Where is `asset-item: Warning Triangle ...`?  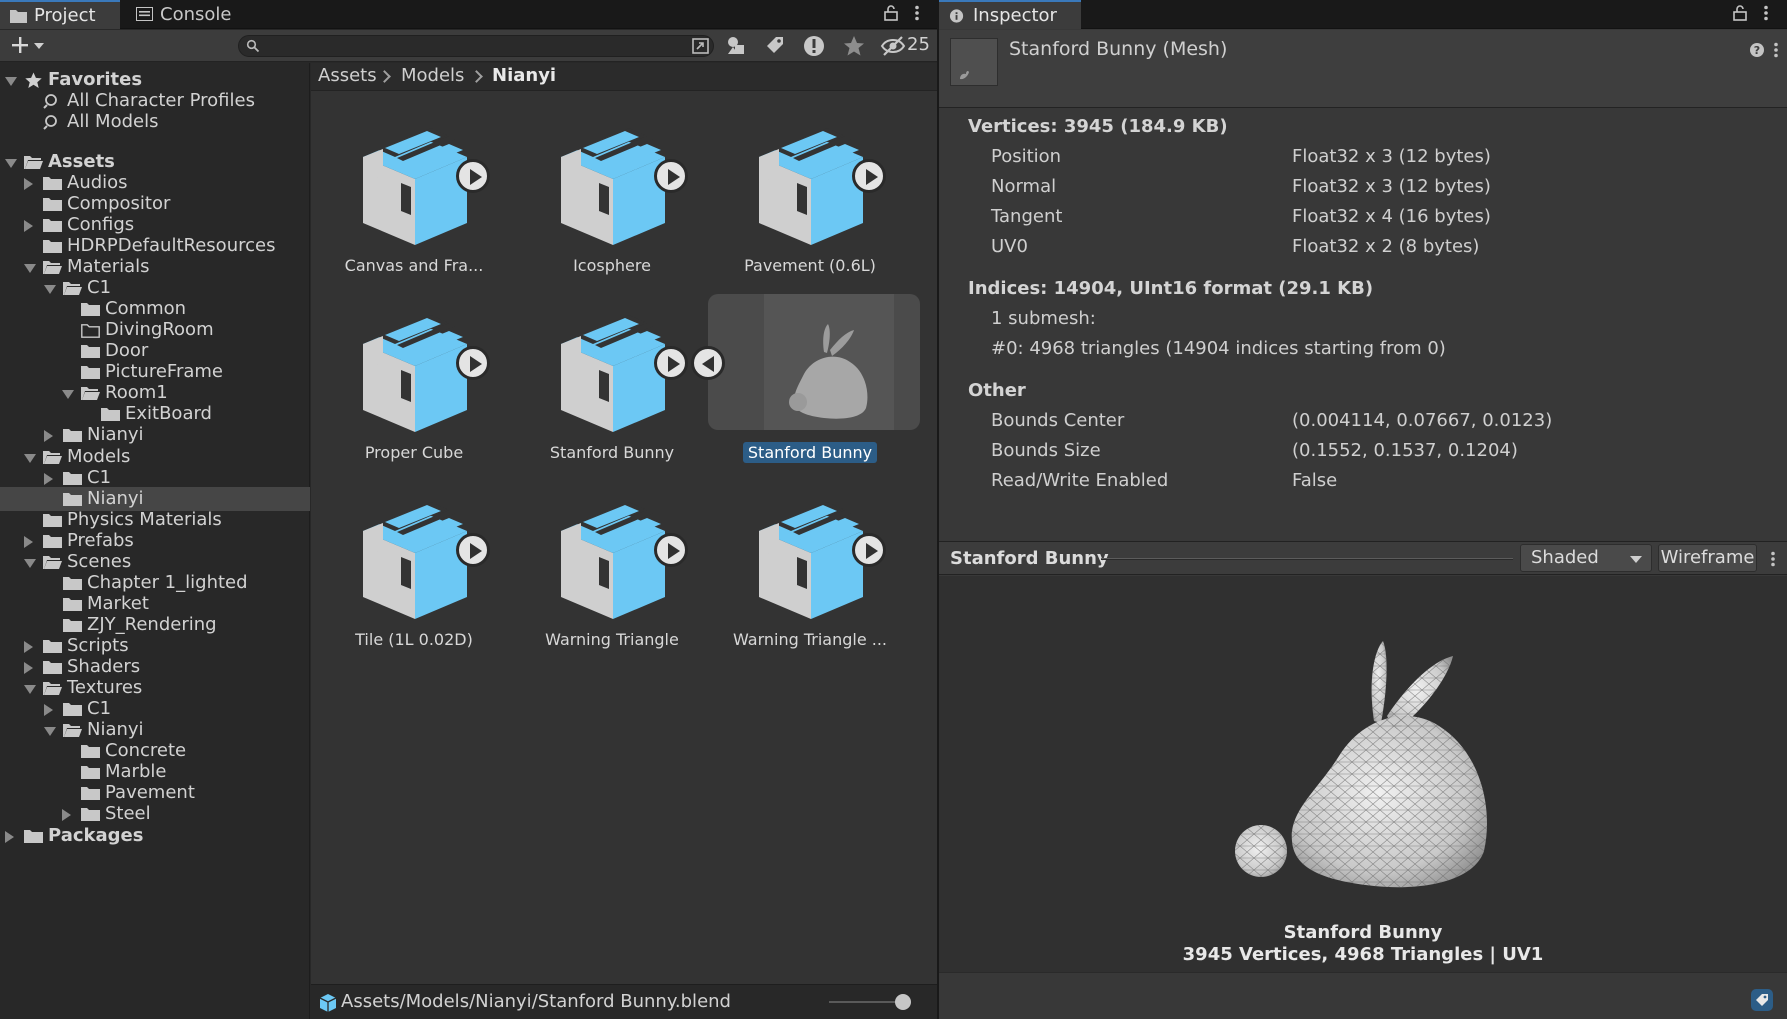 asset-item: Warning Triangle ... is located at coordinates (810, 576).